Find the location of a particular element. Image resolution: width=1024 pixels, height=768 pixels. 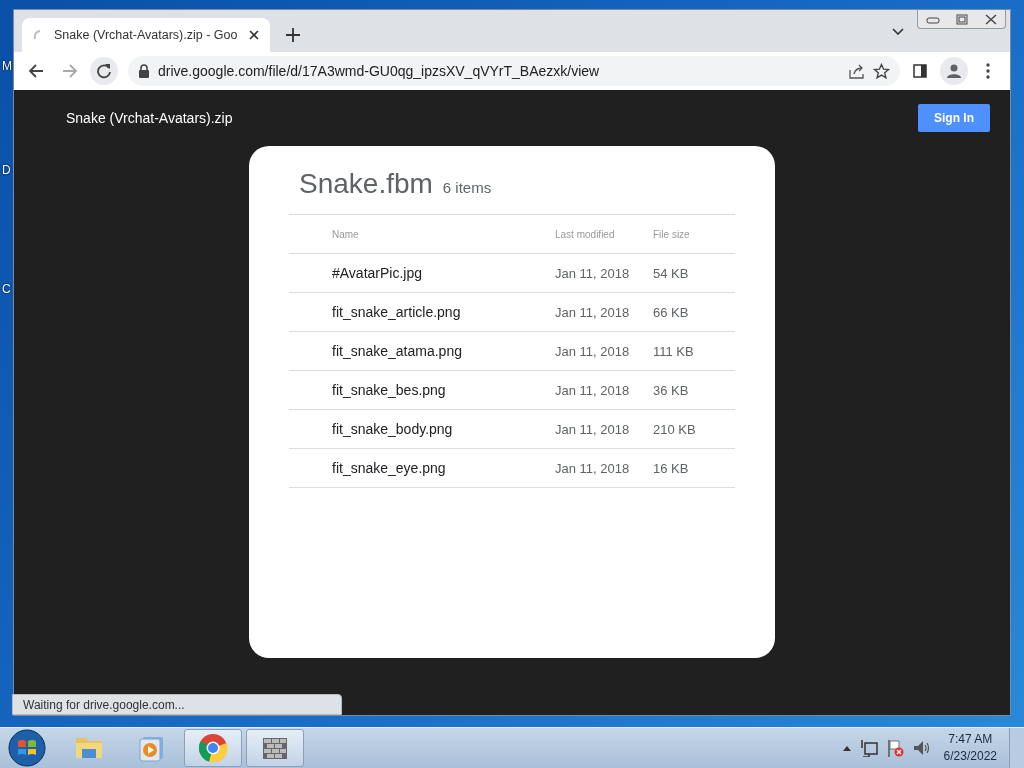

start-button-icon is located at coordinates (27, 748).